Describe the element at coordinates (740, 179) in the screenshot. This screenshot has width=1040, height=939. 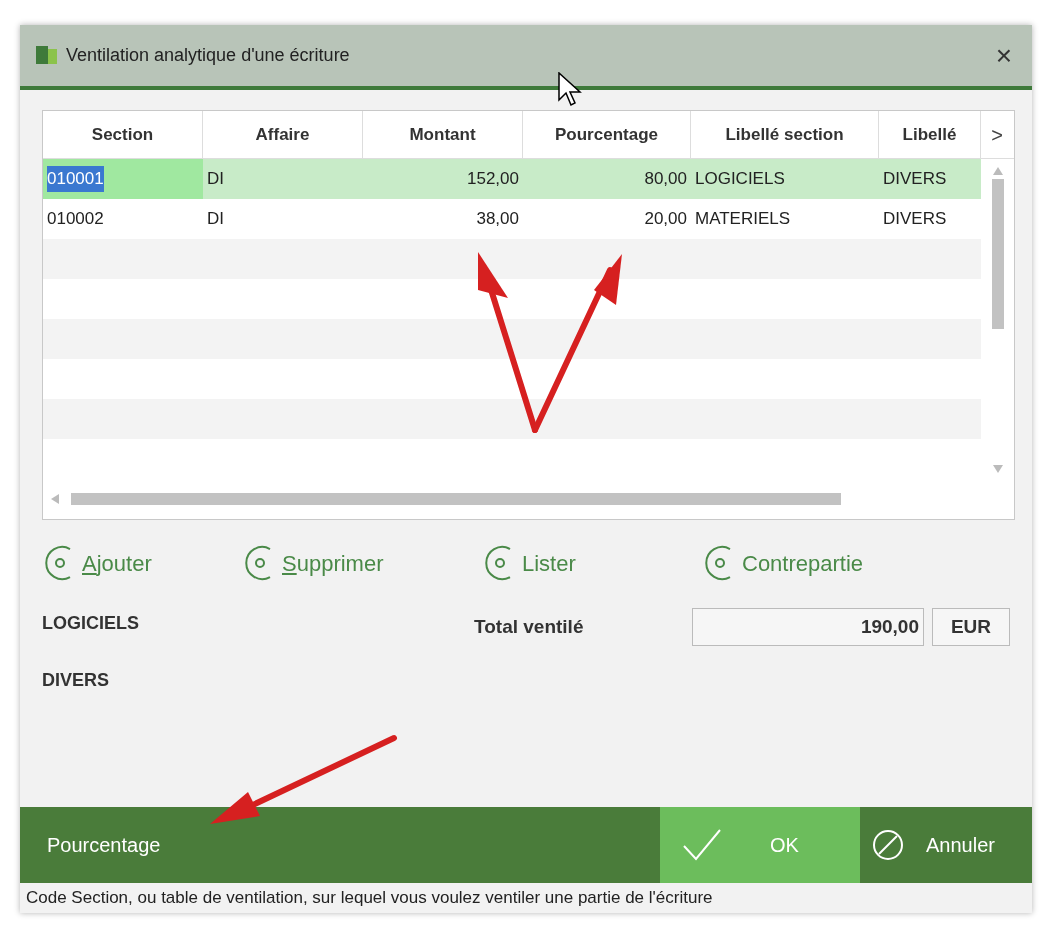
I see `table-cell-text: LOGICIELS` at that location.